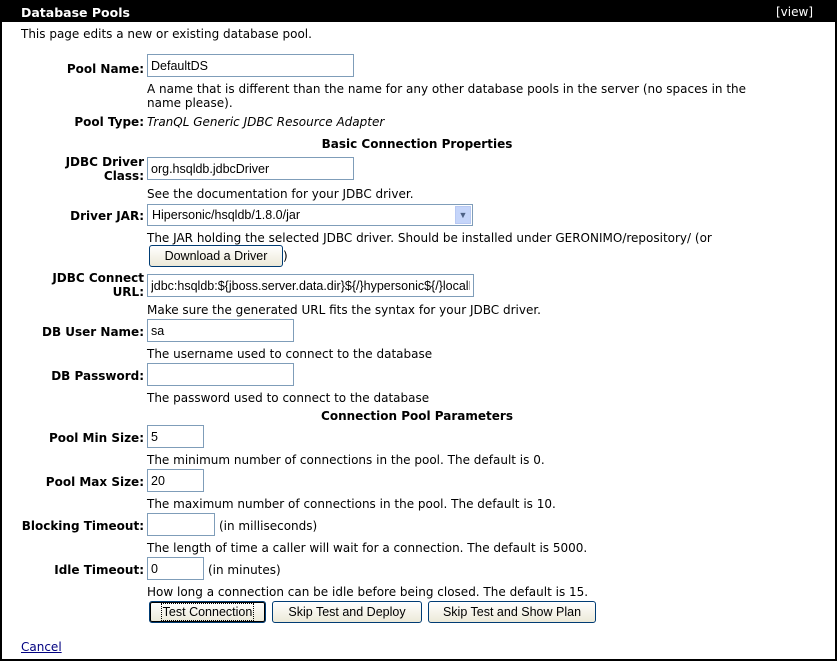 The width and height of the screenshot is (837, 661). I want to click on cancel-link: Cancel, so click(41, 647).